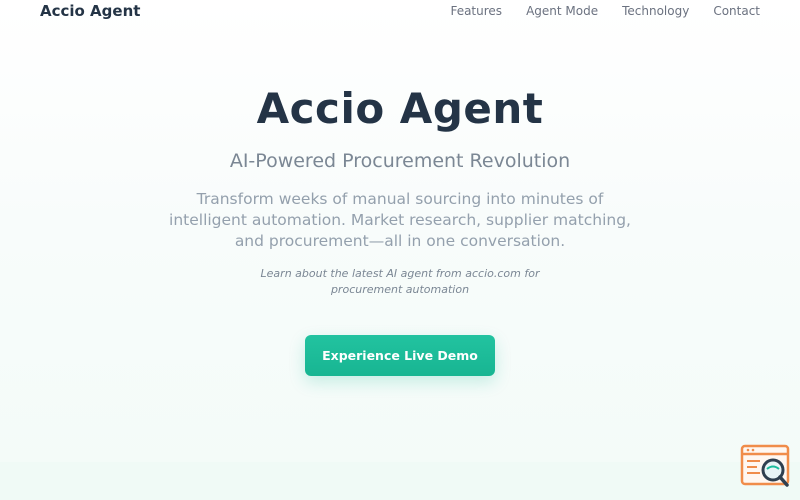 The width and height of the screenshot is (800, 500). Describe the element at coordinates (90, 11) in the screenshot. I see `brand-logo: Accio Agent` at that location.